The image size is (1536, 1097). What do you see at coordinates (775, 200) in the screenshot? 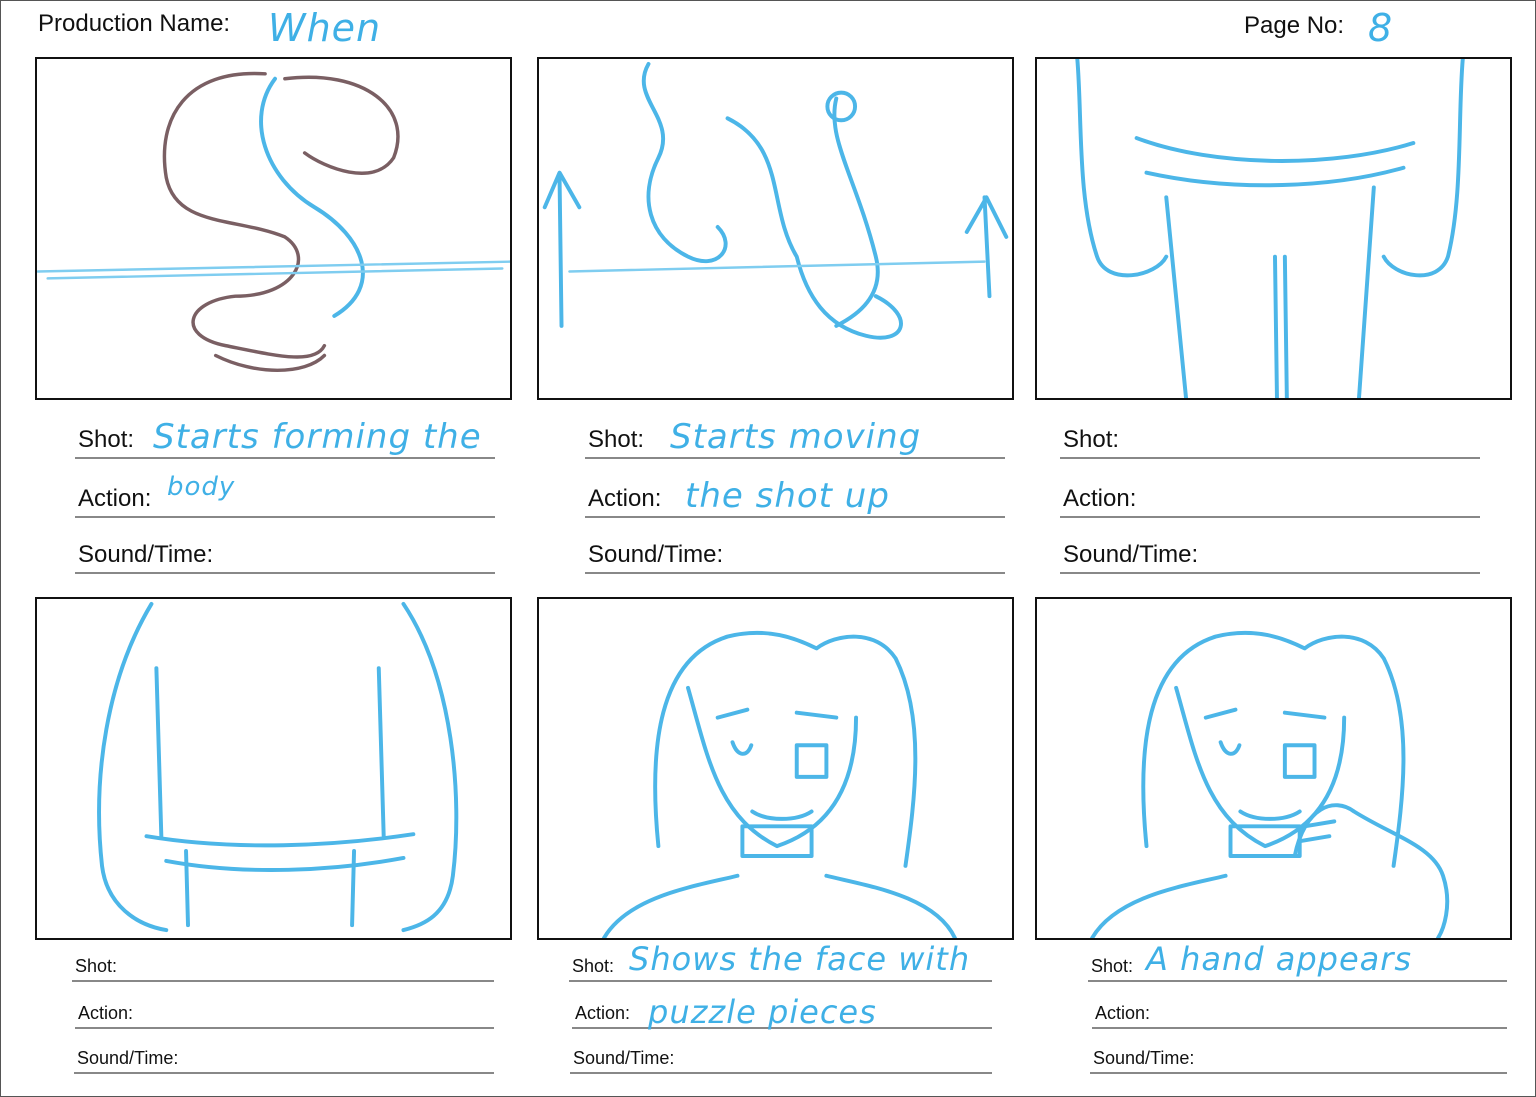
I see `panel-2-sketch` at bounding box center [775, 200].